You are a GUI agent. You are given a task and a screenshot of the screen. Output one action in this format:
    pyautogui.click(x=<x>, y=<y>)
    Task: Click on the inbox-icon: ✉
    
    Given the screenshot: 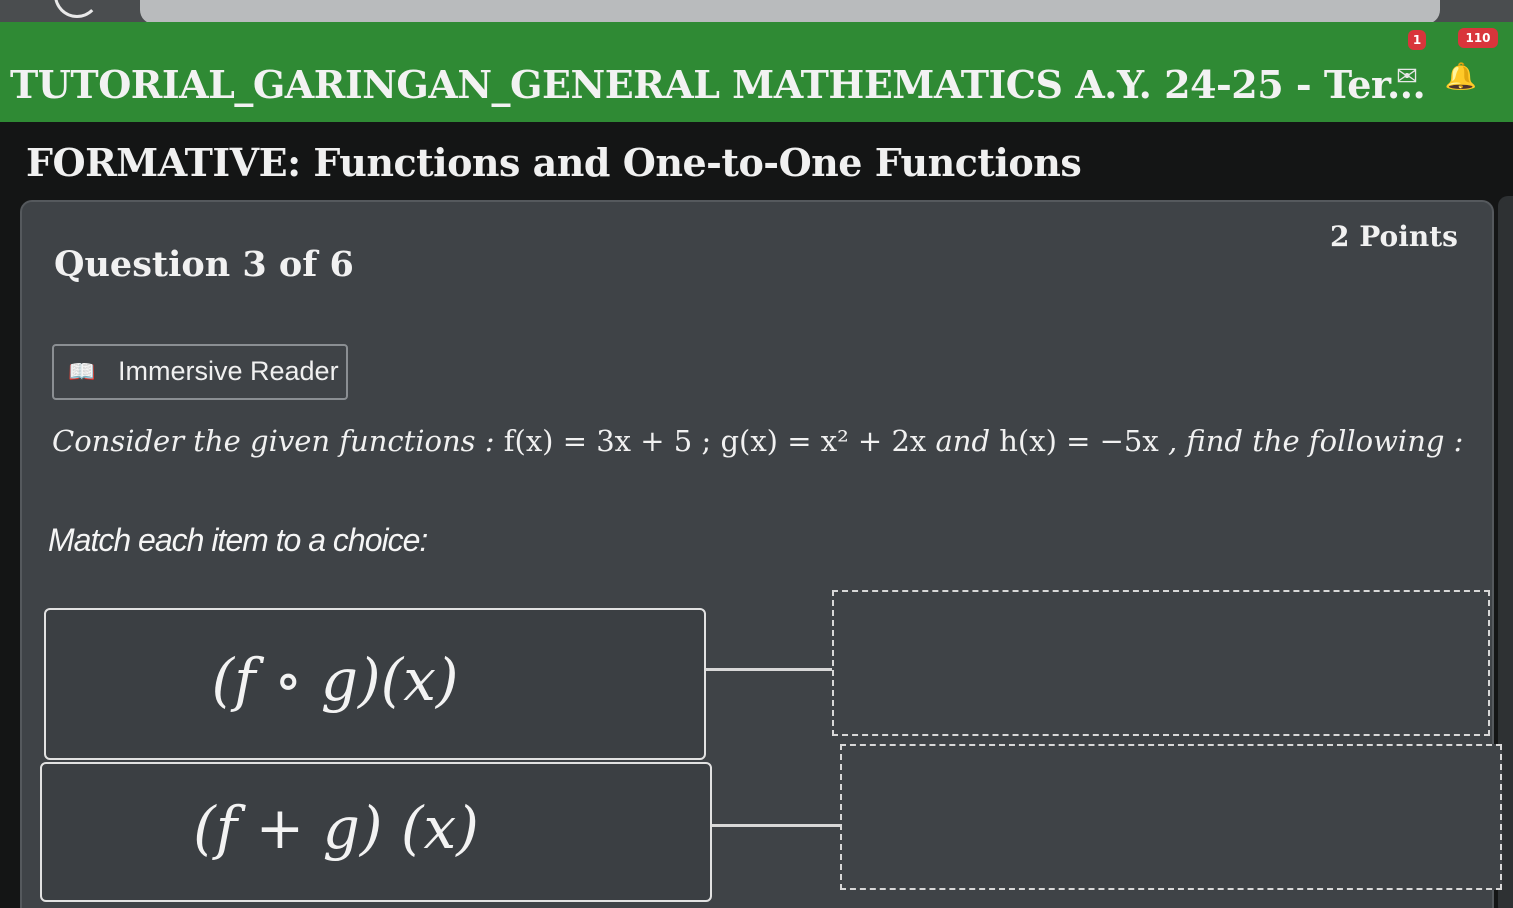 What is the action you would take?
    pyautogui.click(x=1407, y=77)
    